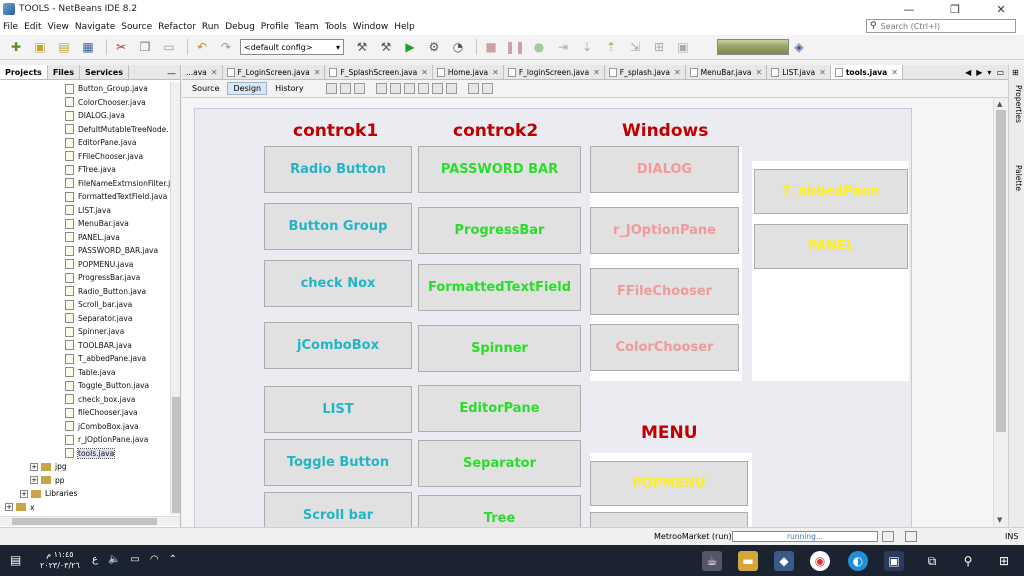  Describe the element at coordinates (1017, 104) in the screenshot. I see `properties-tab: Properties` at that location.